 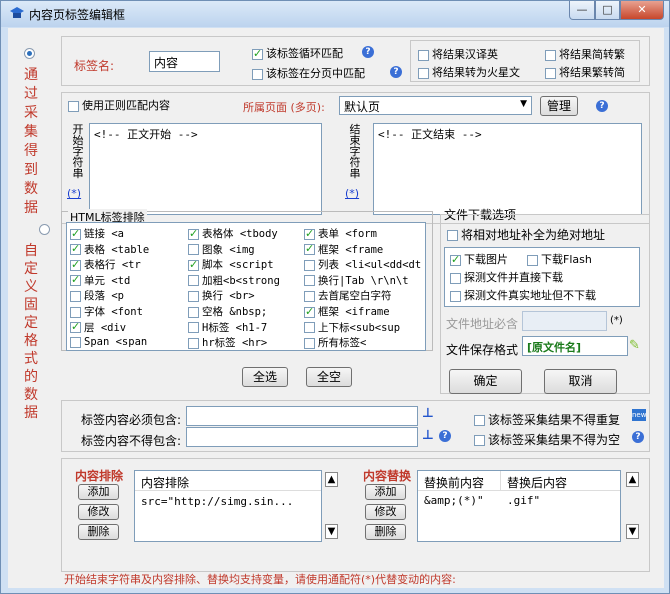 I want to click on detect-download-checkbox, so click(x=455, y=278).